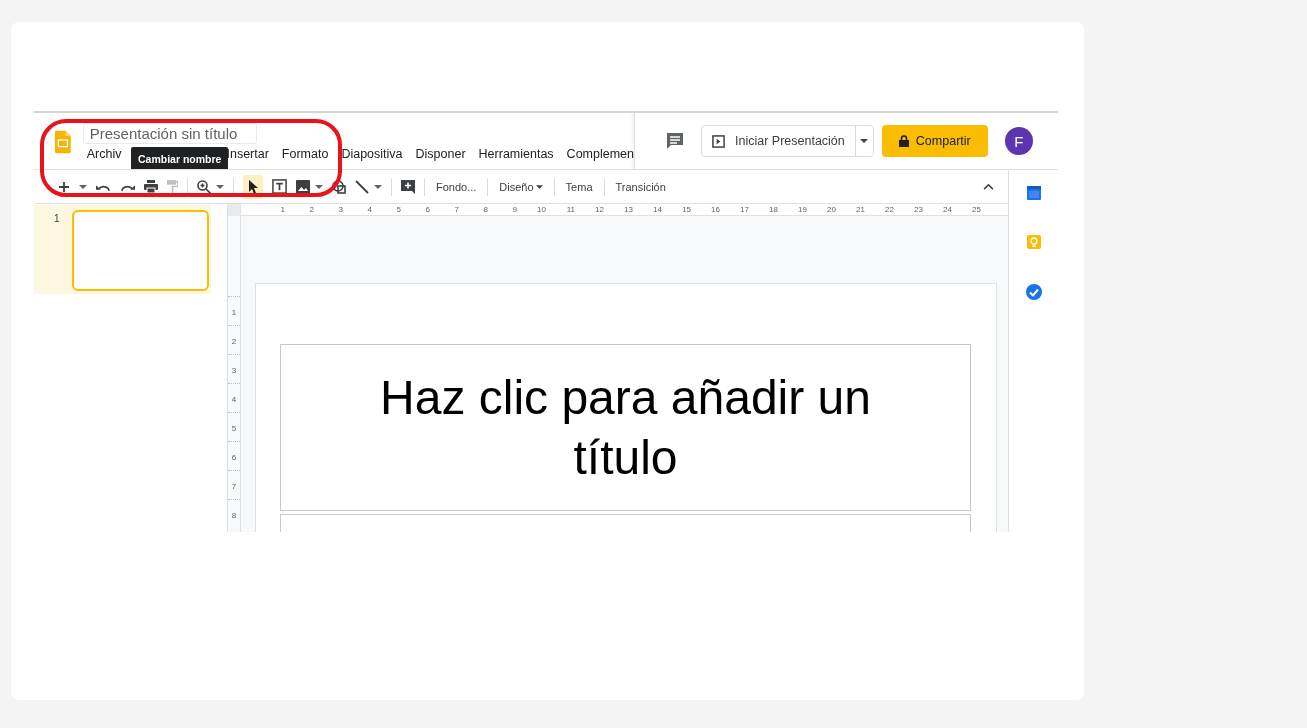 The height and width of the screenshot is (728, 1307). What do you see at coordinates (140, 250) in the screenshot?
I see `slide-thumbnail` at bounding box center [140, 250].